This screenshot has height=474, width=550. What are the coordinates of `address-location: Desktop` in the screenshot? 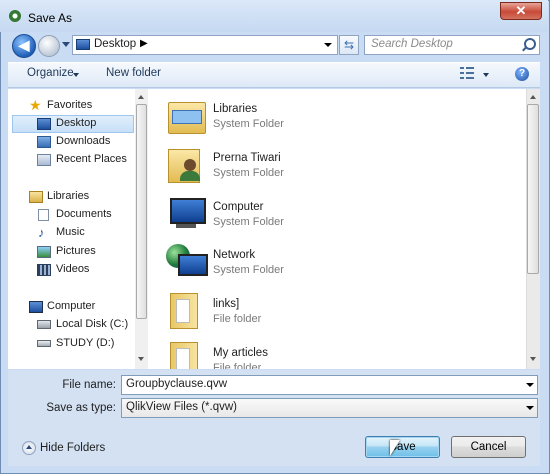 It's located at (115, 44).